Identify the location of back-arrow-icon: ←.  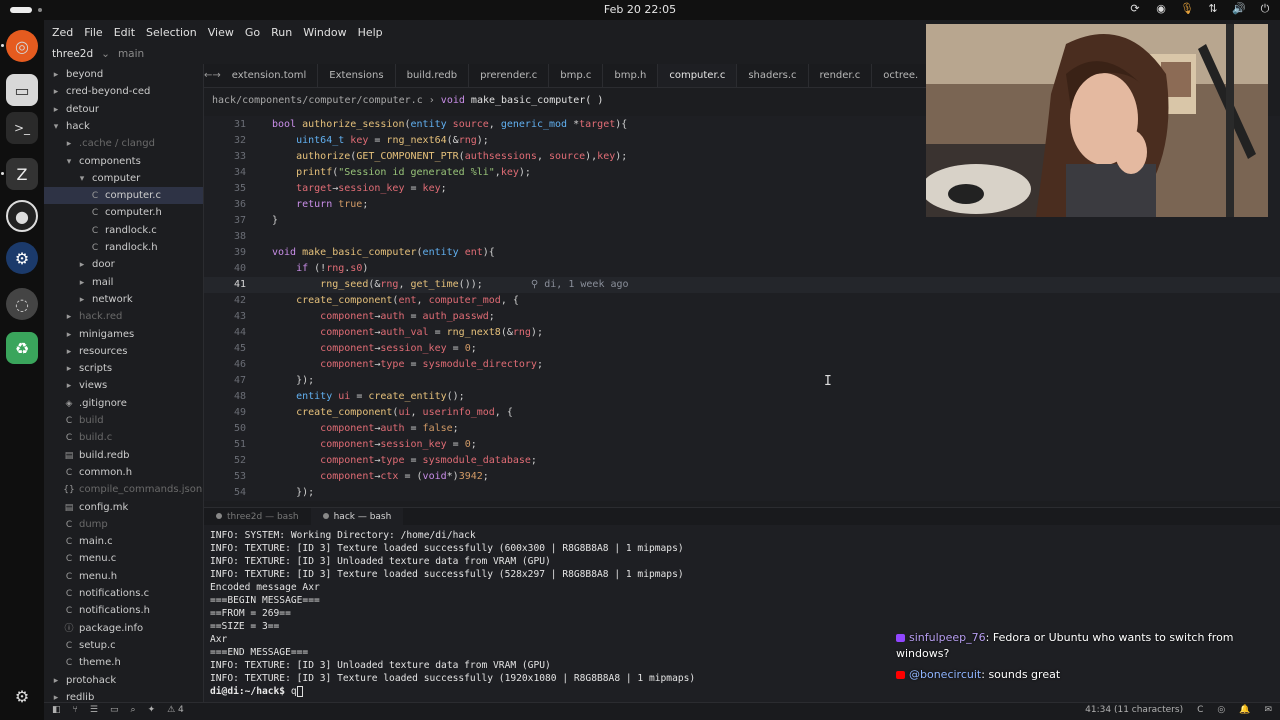
(208, 75).